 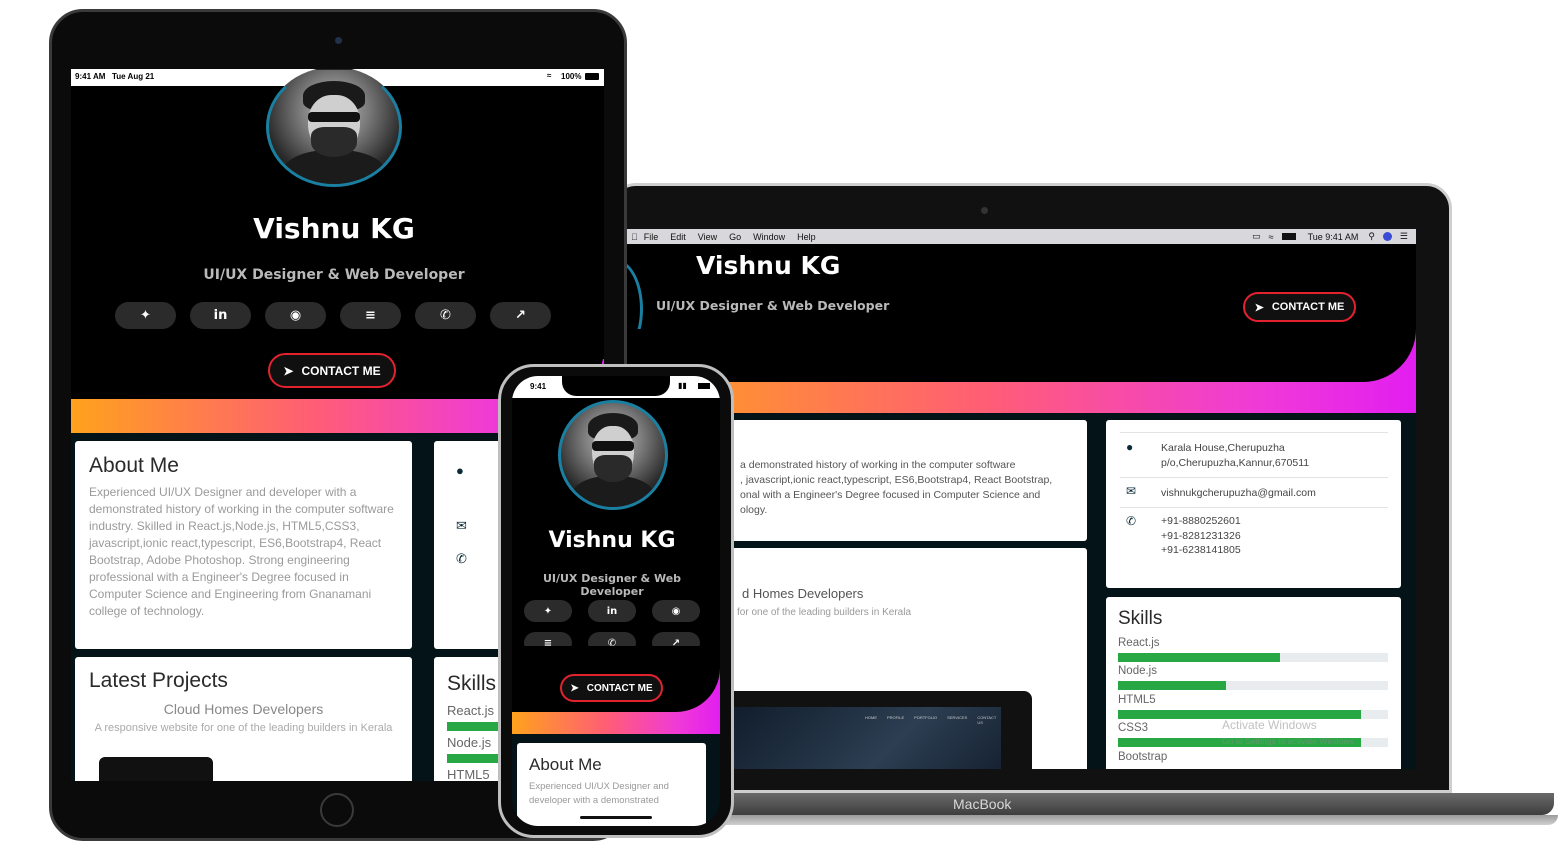 I want to click on mac-menu-view: View, so click(x=707, y=237).